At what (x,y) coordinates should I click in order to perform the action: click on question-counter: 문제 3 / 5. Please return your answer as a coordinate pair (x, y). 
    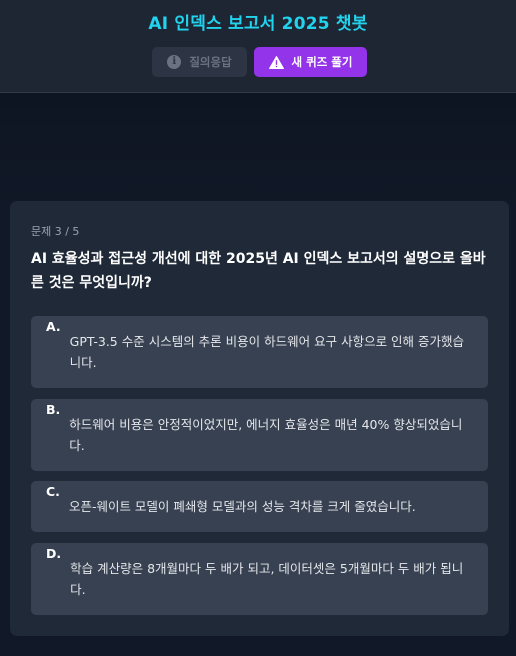
    Looking at the image, I should click on (55, 231).